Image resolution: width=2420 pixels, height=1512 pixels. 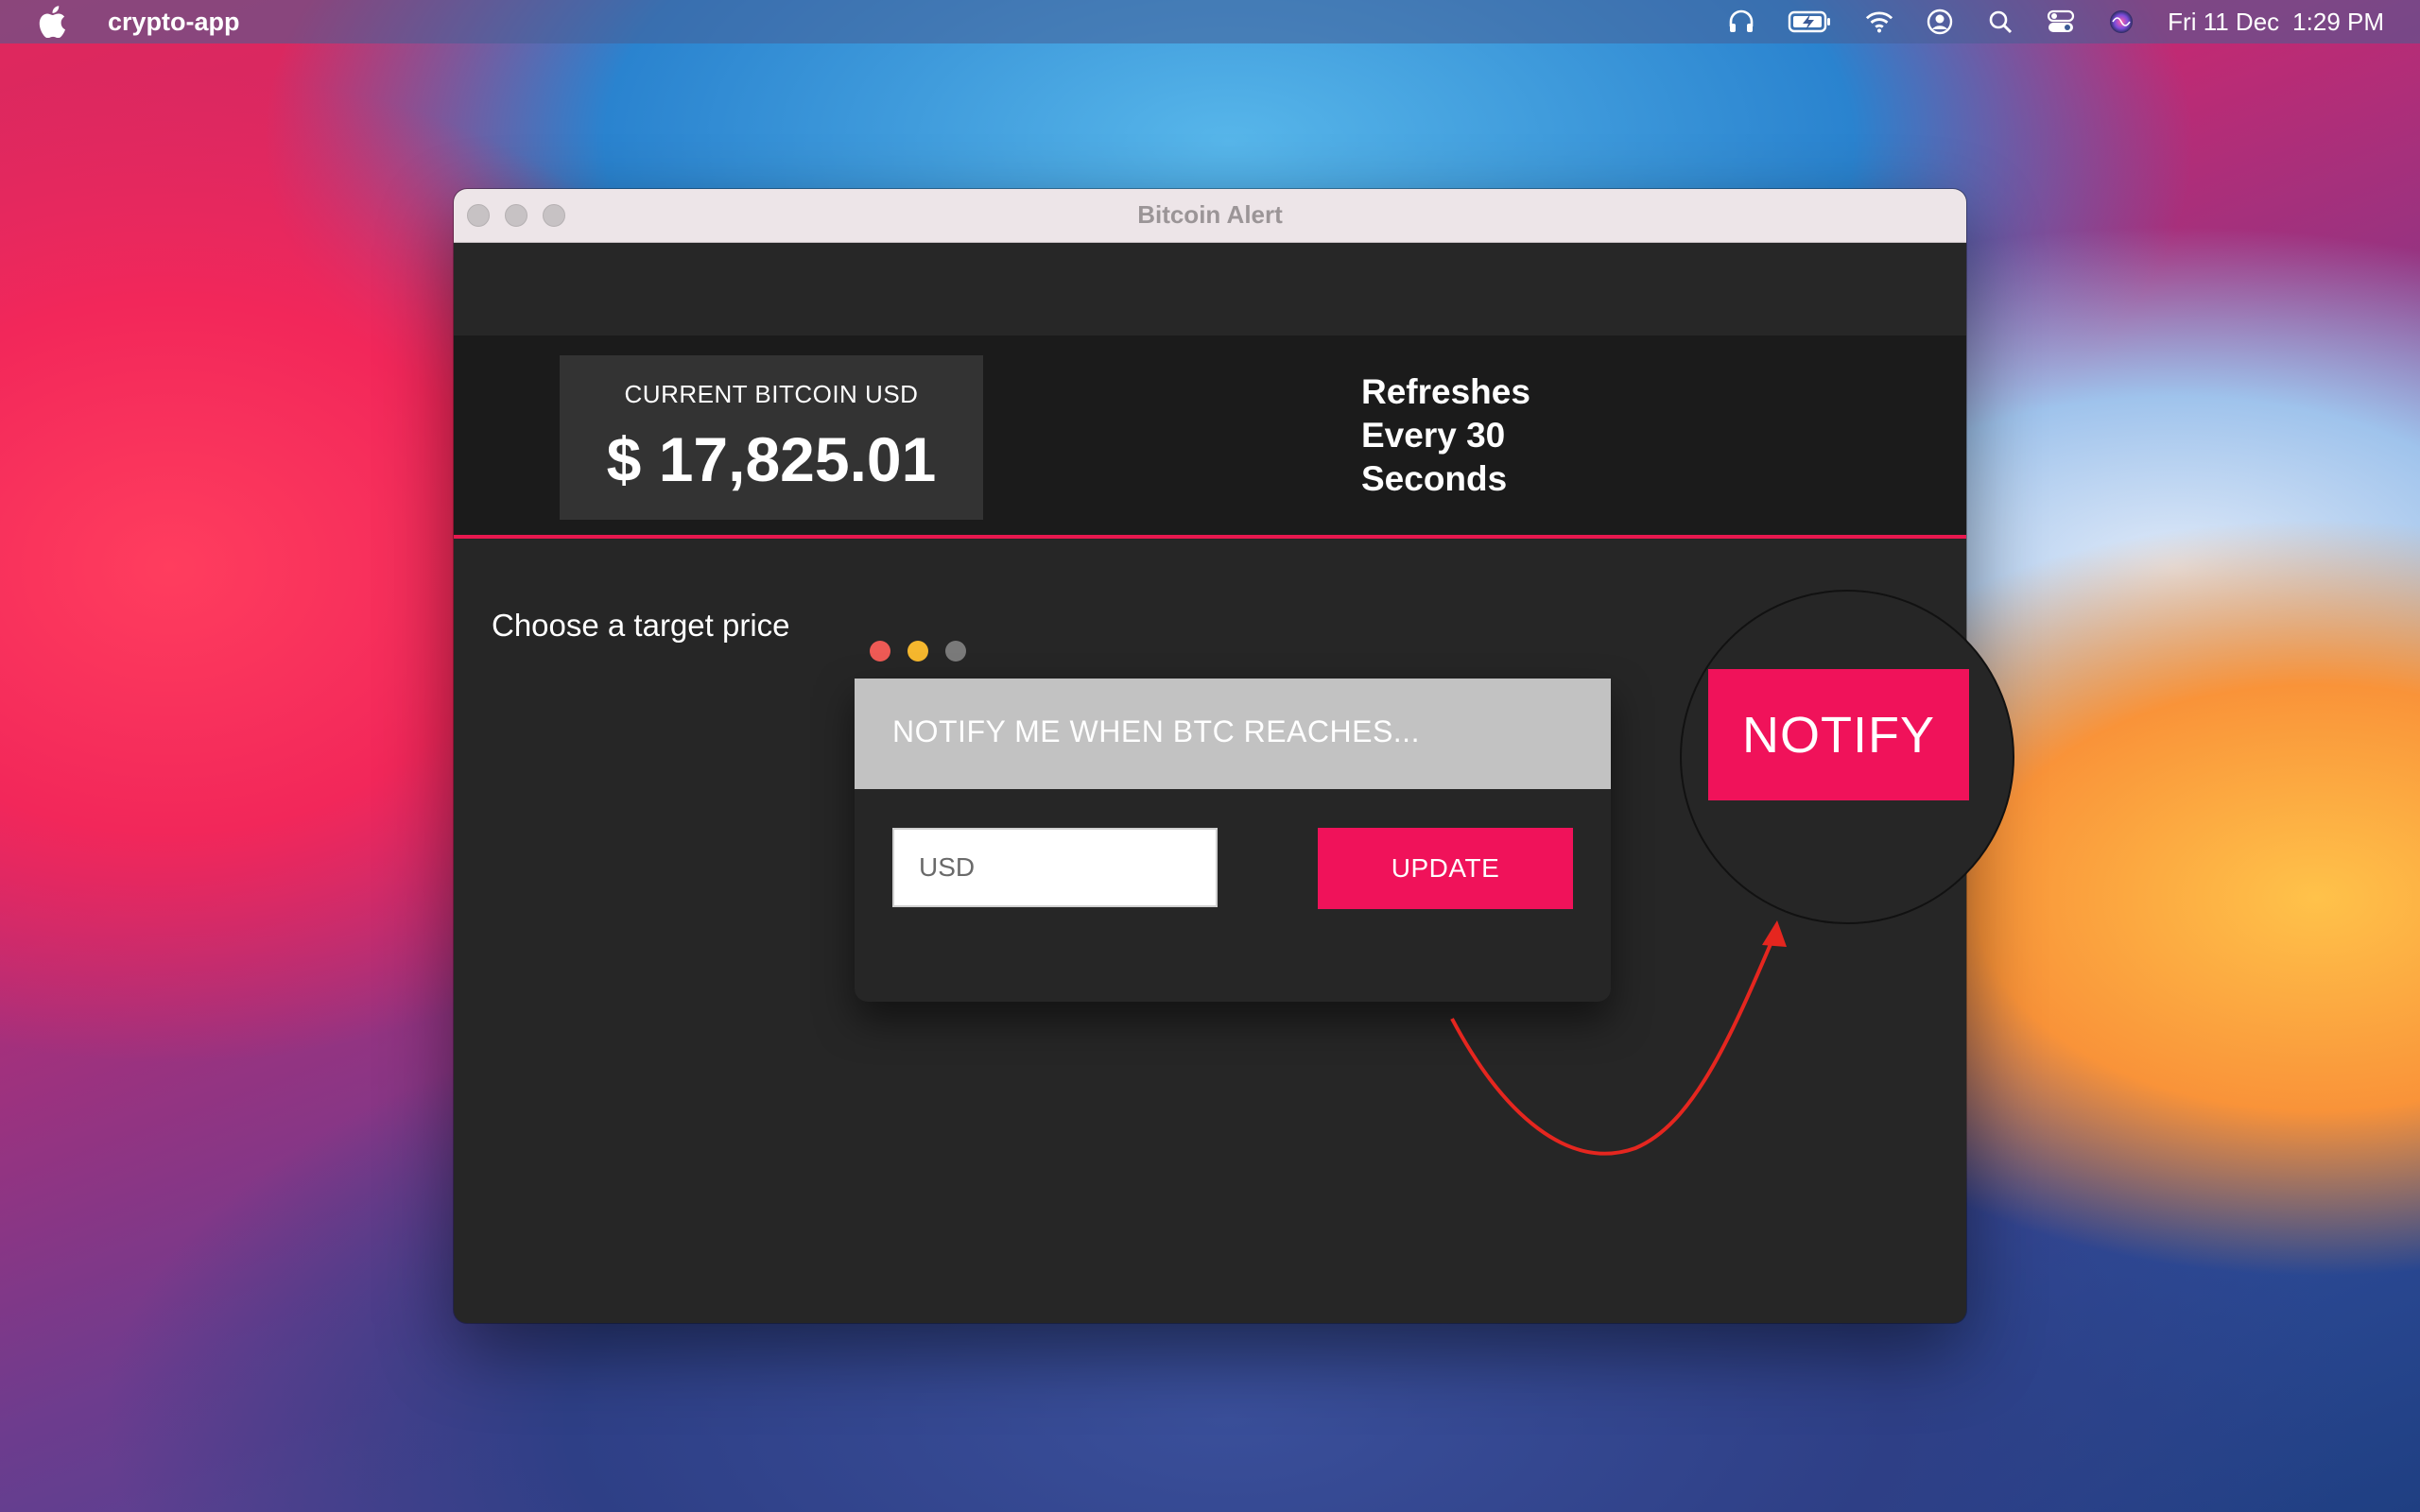 What do you see at coordinates (918, 651) in the screenshot?
I see `panel-minimize-dot` at bounding box center [918, 651].